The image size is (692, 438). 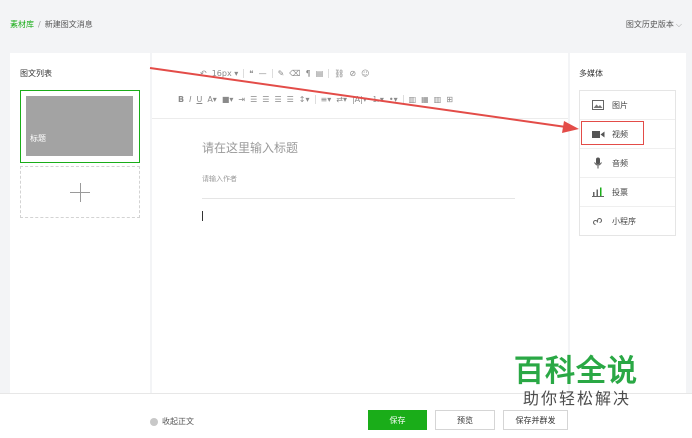 I want to click on collapse-label: 收起正文, so click(x=178, y=421).